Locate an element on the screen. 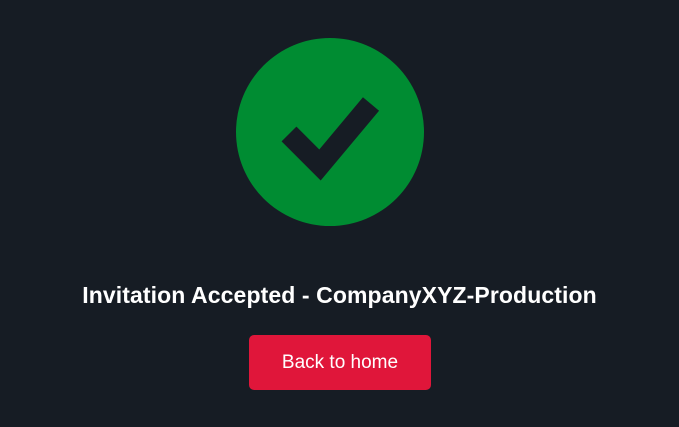  back-to-home-button: Back to home is located at coordinates (340, 362).